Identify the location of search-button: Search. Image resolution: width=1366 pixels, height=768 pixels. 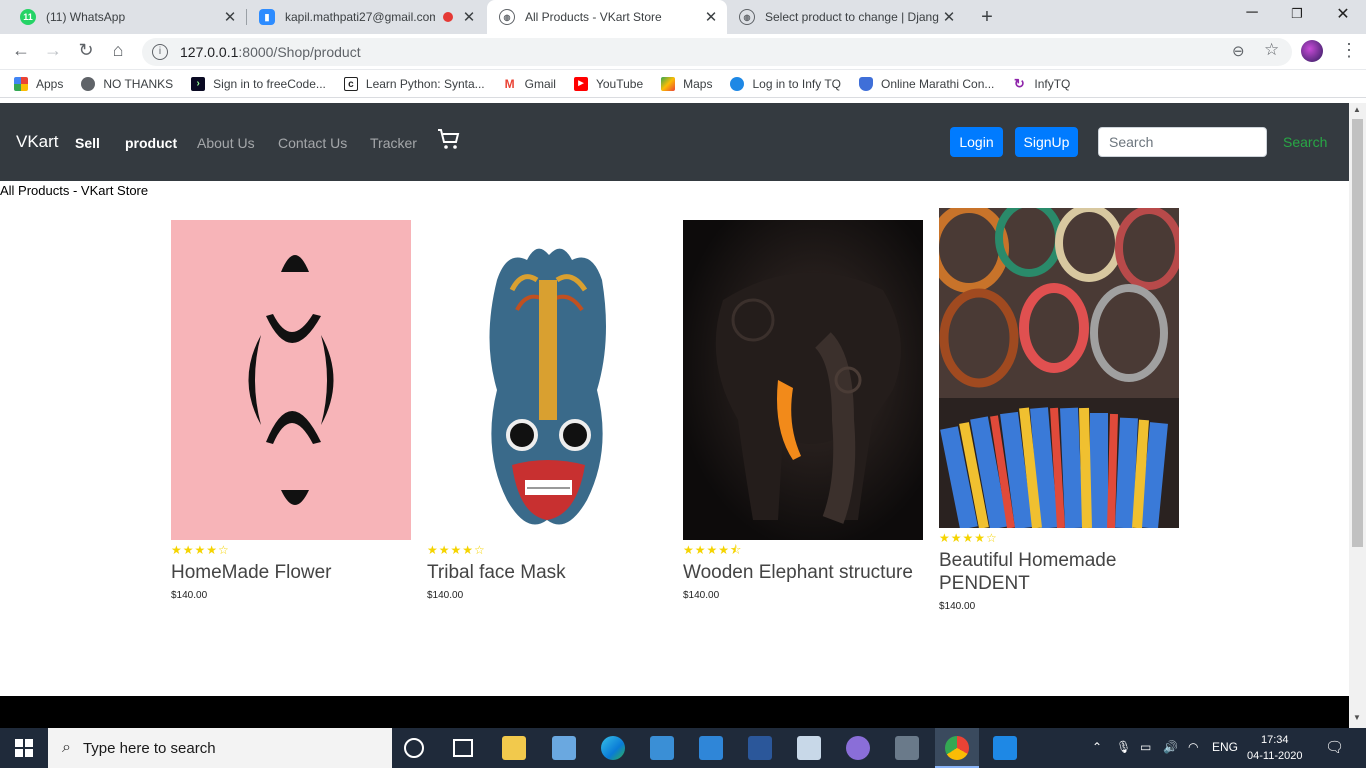
(1305, 142).